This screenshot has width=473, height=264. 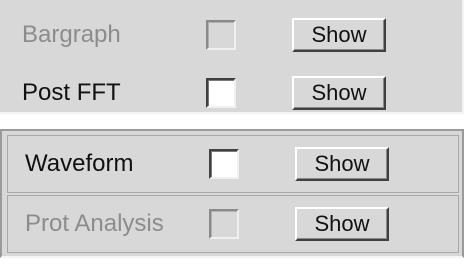 What do you see at coordinates (224, 224) in the screenshot?
I see `prot-analysis-checkbox` at bounding box center [224, 224].